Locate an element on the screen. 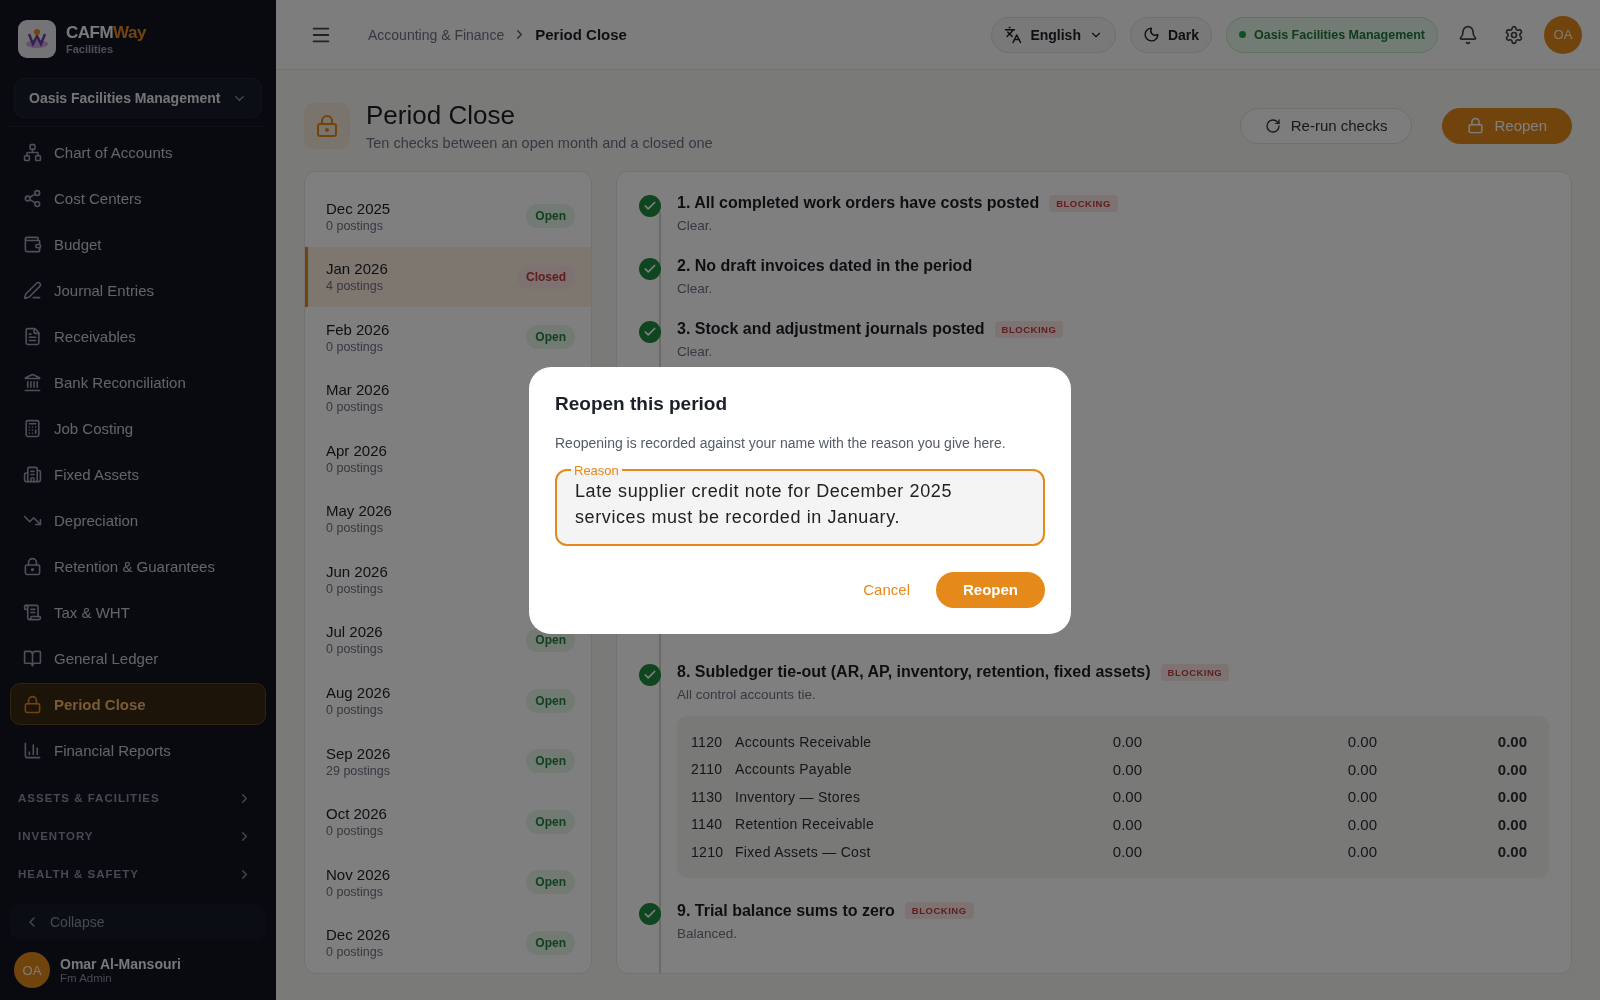 This screenshot has height=1000, width=1600. nav-item: Retention & Guarantees is located at coordinates (138, 566).